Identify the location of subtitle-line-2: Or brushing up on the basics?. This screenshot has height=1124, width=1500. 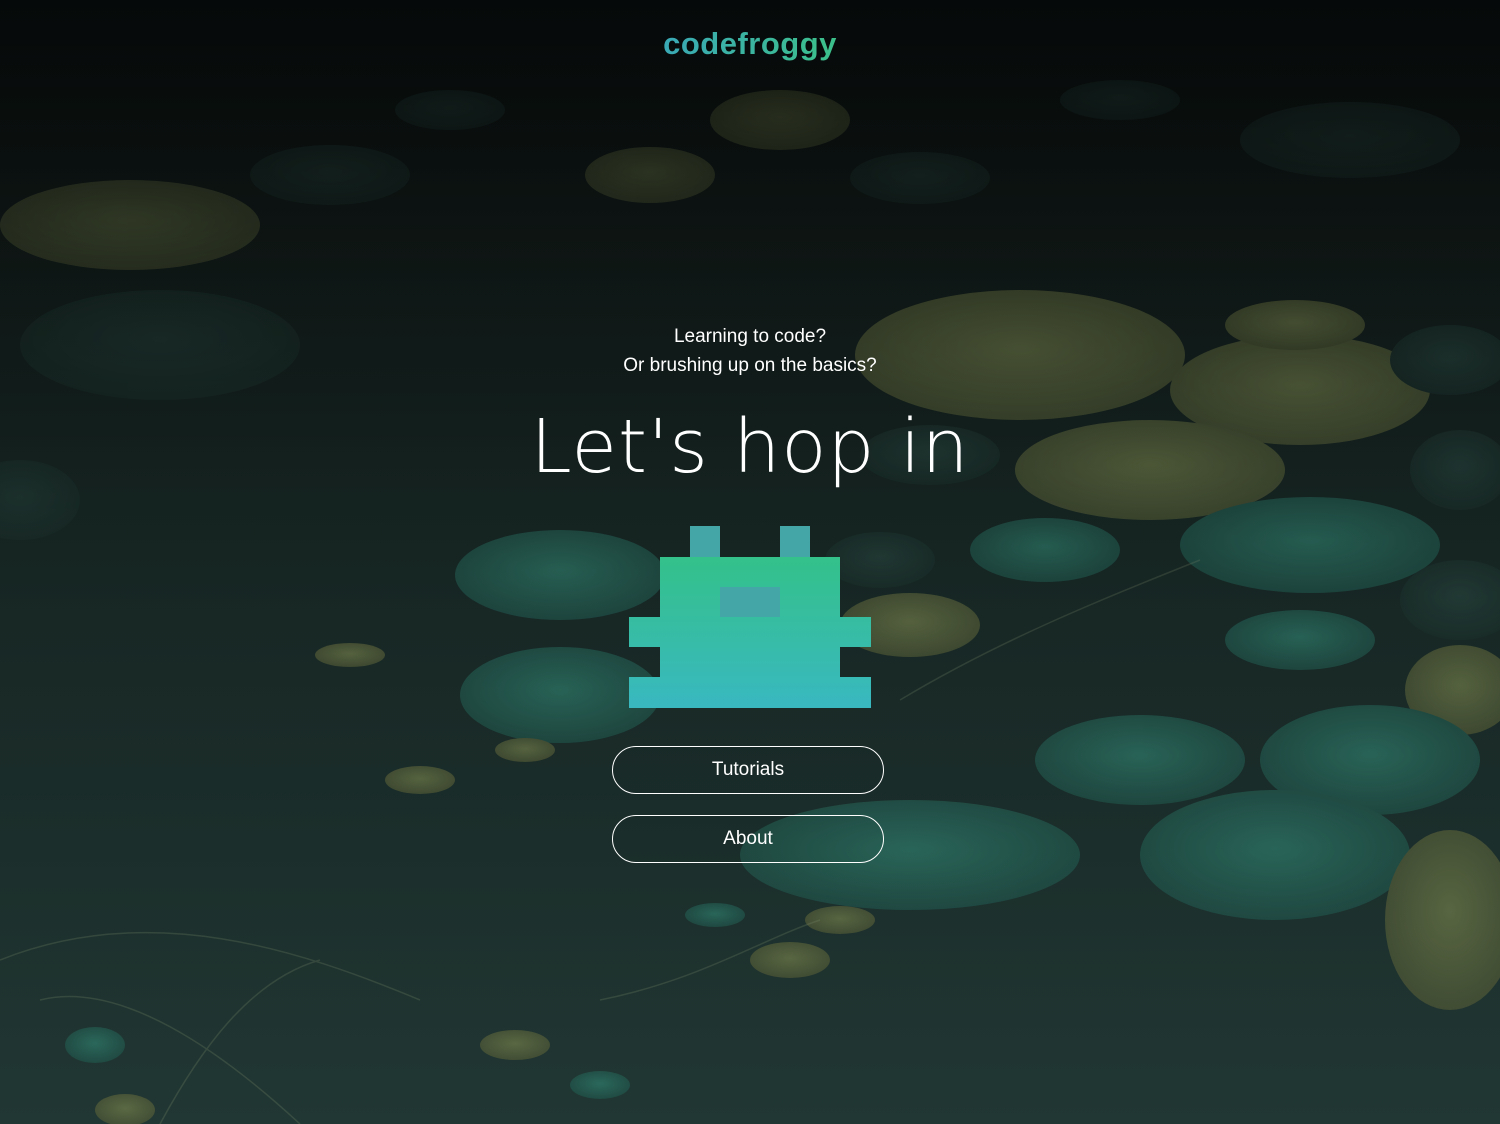
(750, 365).